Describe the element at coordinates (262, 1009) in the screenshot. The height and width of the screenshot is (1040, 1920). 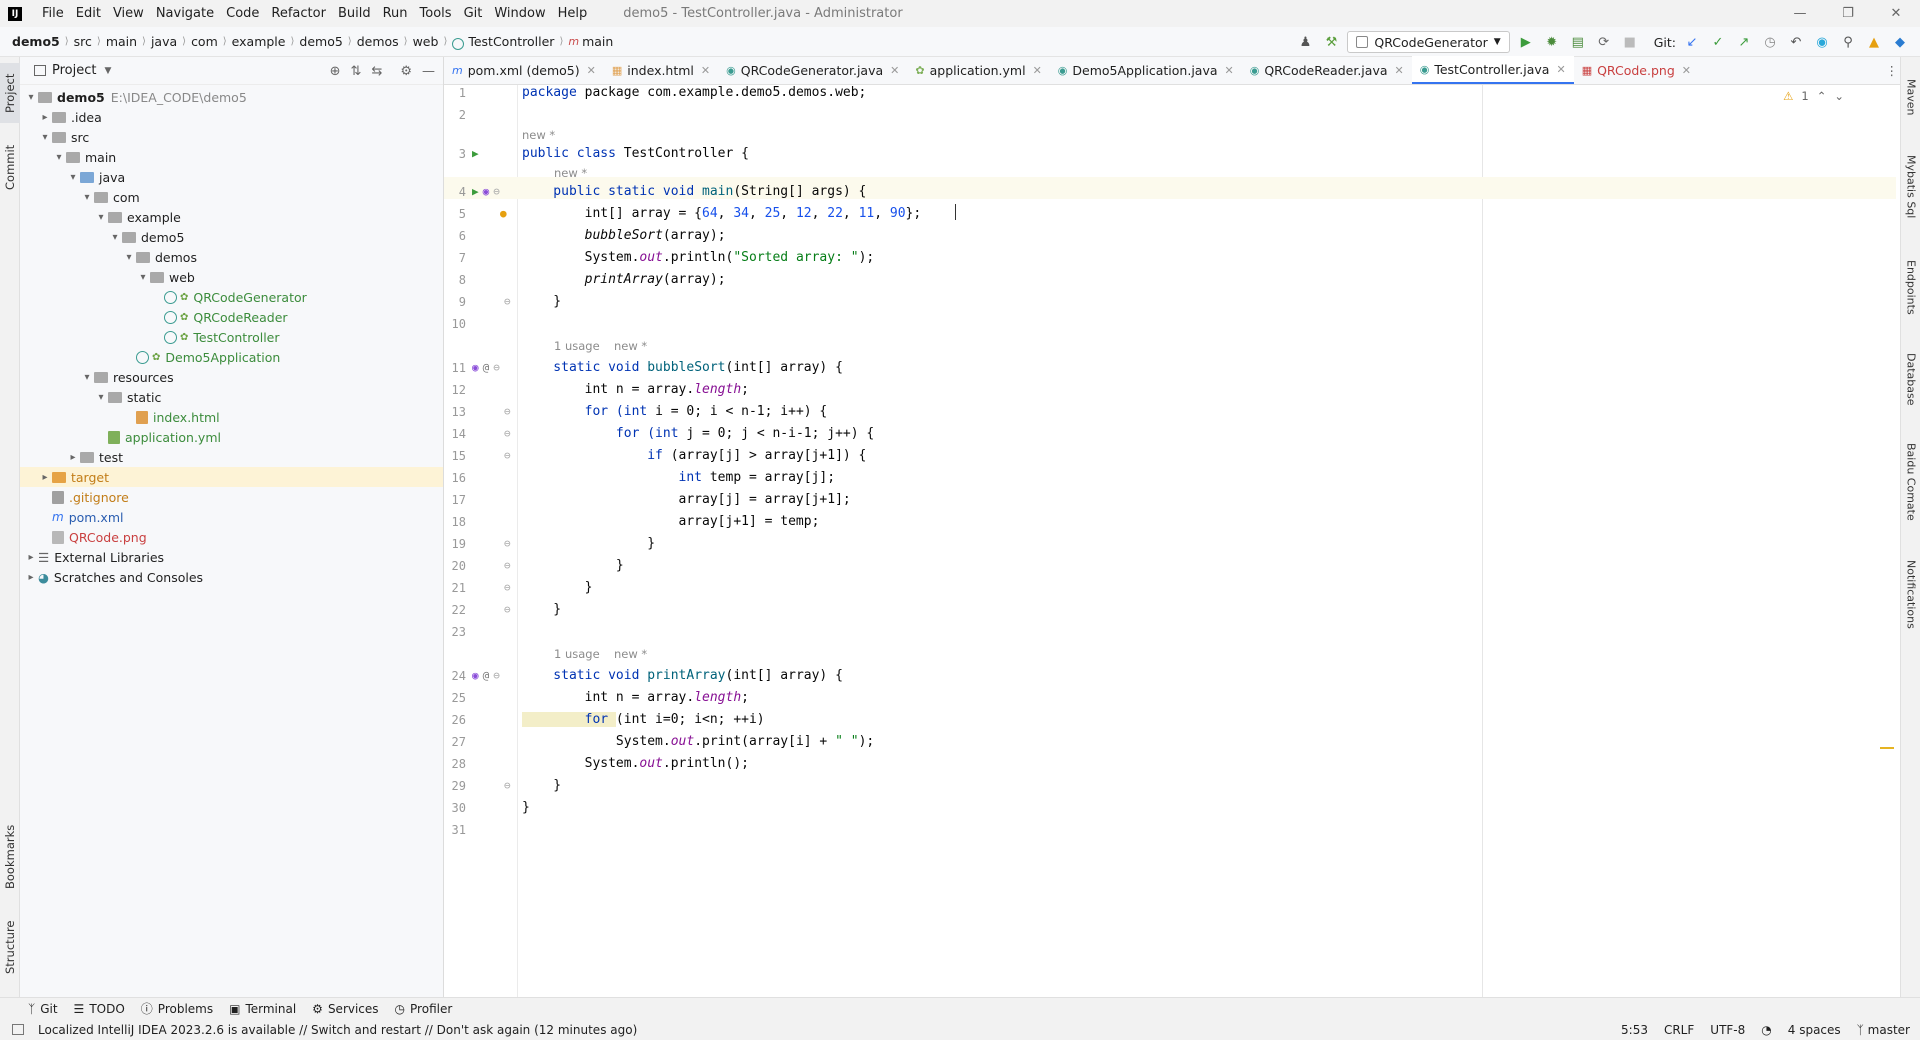
I see `tool-terminal: ▣ Terminal` at that location.